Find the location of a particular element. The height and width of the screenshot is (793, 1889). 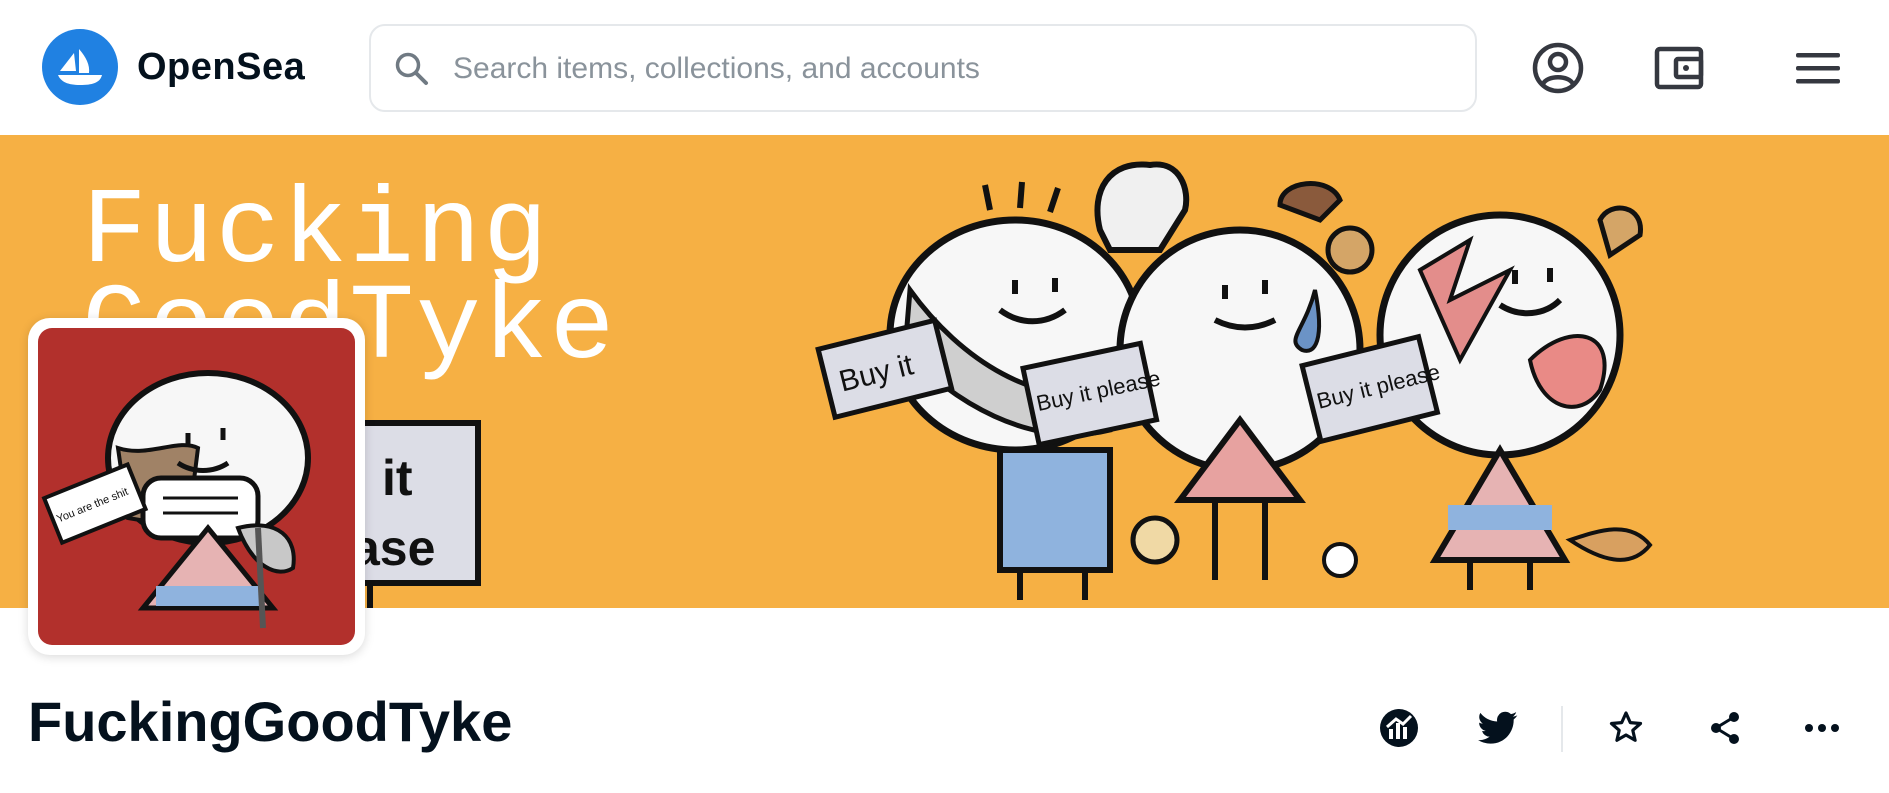

twitter-button is located at coordinates (1498, 728).